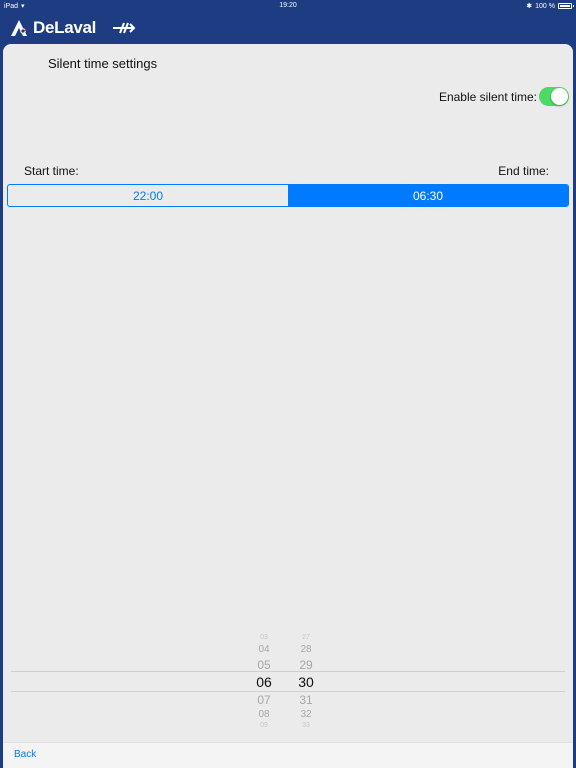  What do you see at coordinates (306, 725) in the screenshot?
I see `minute-item: 33` at bounding box center [306, 725].